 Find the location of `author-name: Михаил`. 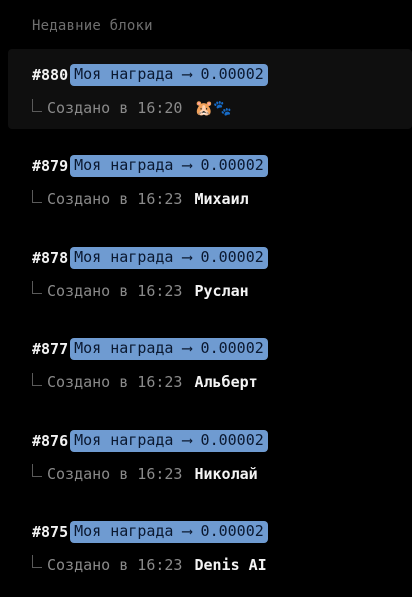

author-name: Михаил is located at coordinates (221, 199).